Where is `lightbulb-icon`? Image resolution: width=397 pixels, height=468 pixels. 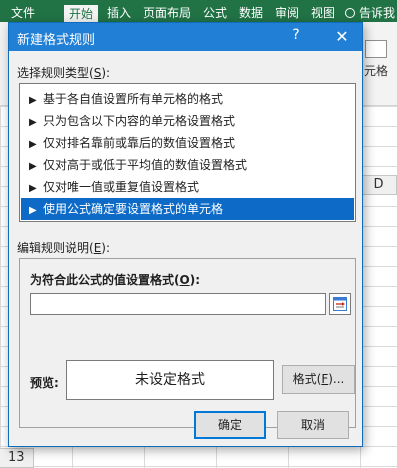
lightbulb-icon is located at coordinates (350, 13).